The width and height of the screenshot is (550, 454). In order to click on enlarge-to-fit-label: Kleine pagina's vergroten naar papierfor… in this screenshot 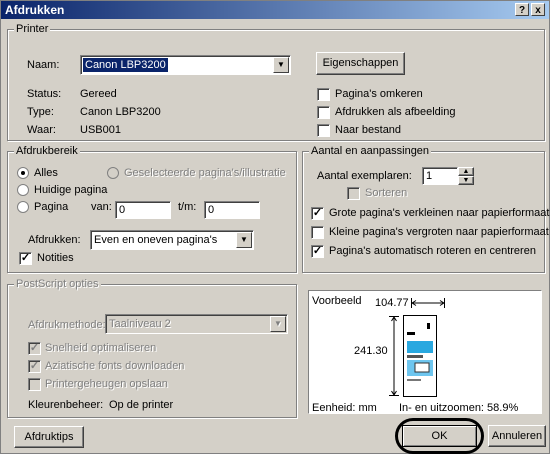, I will do `click(439, 232)`.